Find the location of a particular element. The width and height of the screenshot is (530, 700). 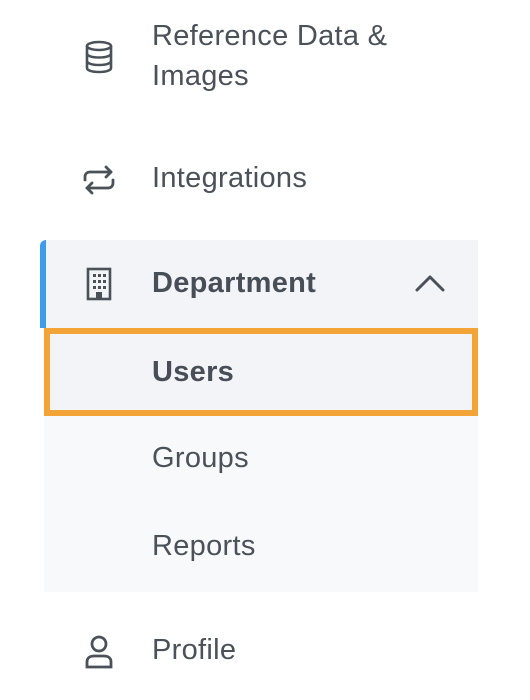

submenu-item-label: Reports is located at coordinates (204, 546).